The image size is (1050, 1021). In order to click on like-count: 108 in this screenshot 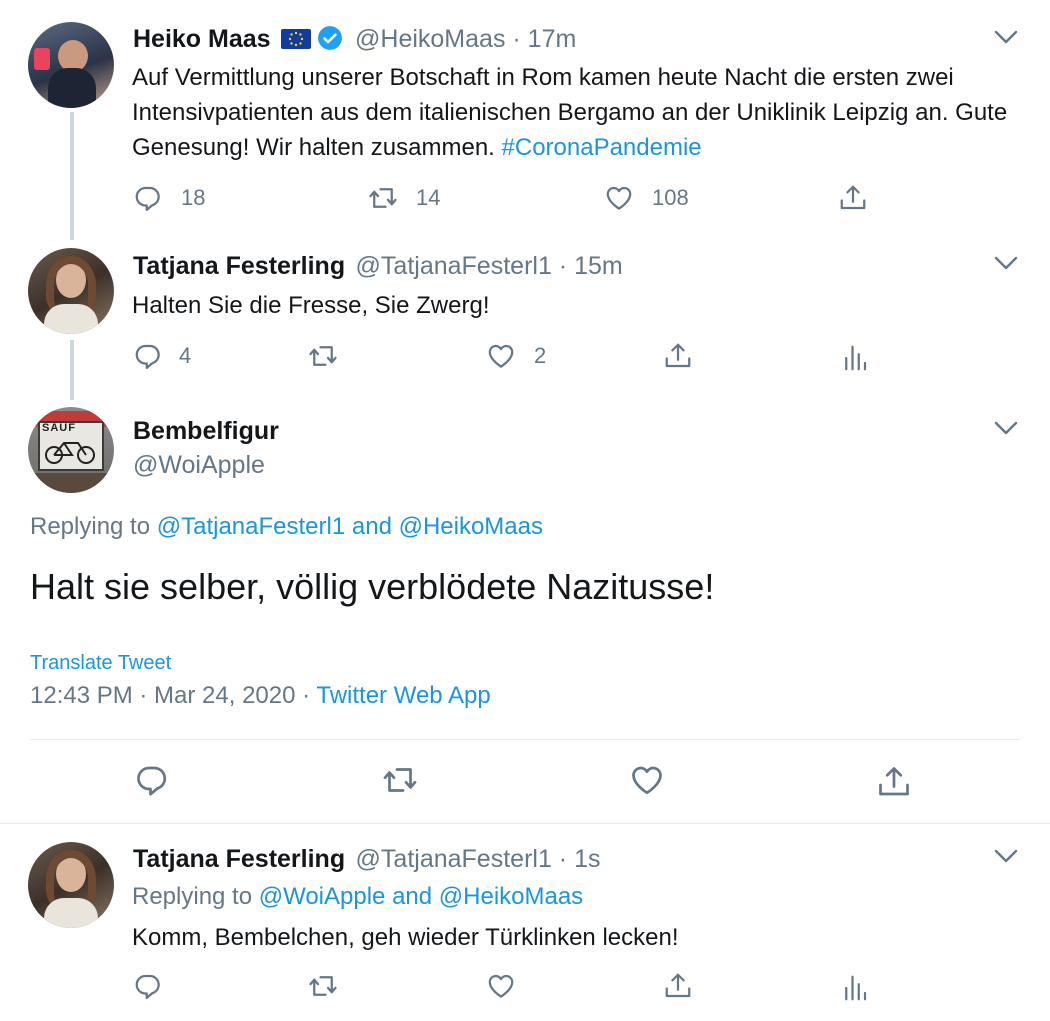, I will do `click(670, 197)`.